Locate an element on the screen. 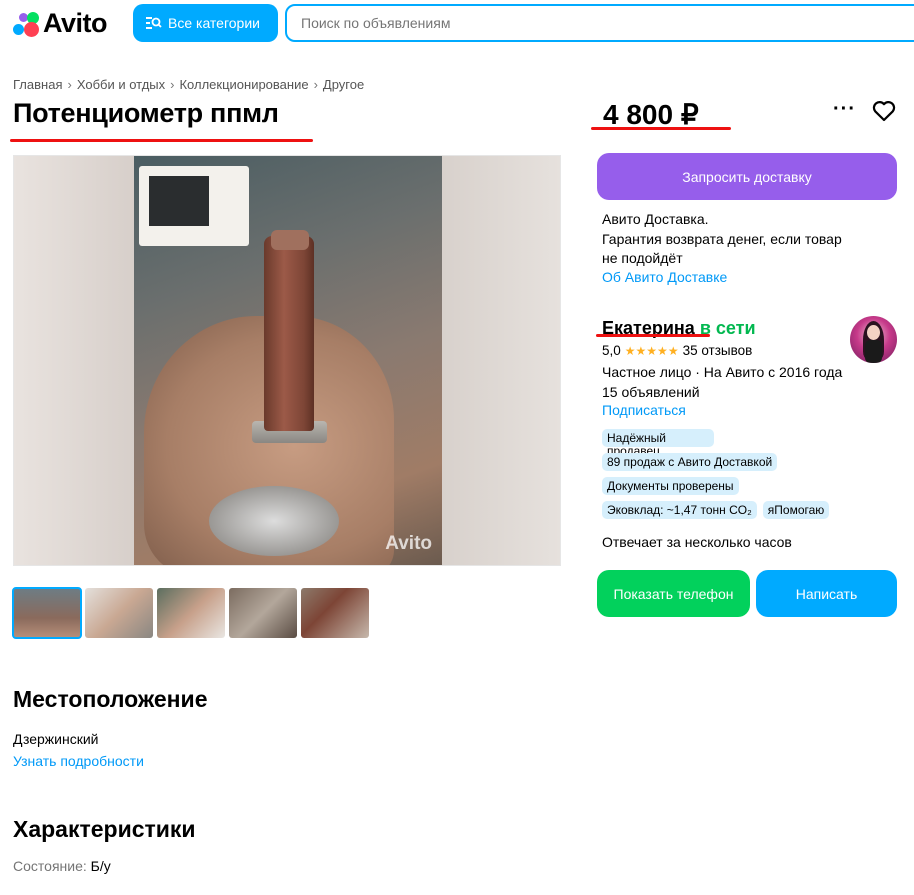 The width and height of the screenshot is (914, 895). response-time: Отвечает за несколько часов is located at coordinates (697, 542).